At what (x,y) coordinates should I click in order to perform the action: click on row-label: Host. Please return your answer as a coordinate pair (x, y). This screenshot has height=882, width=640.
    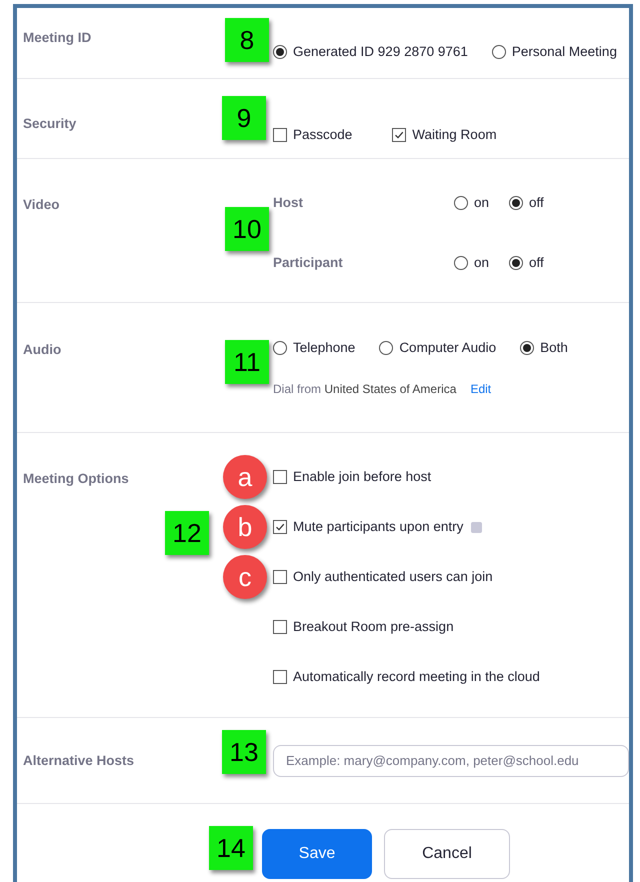
    Looking at the image, I should click on (288, 203).